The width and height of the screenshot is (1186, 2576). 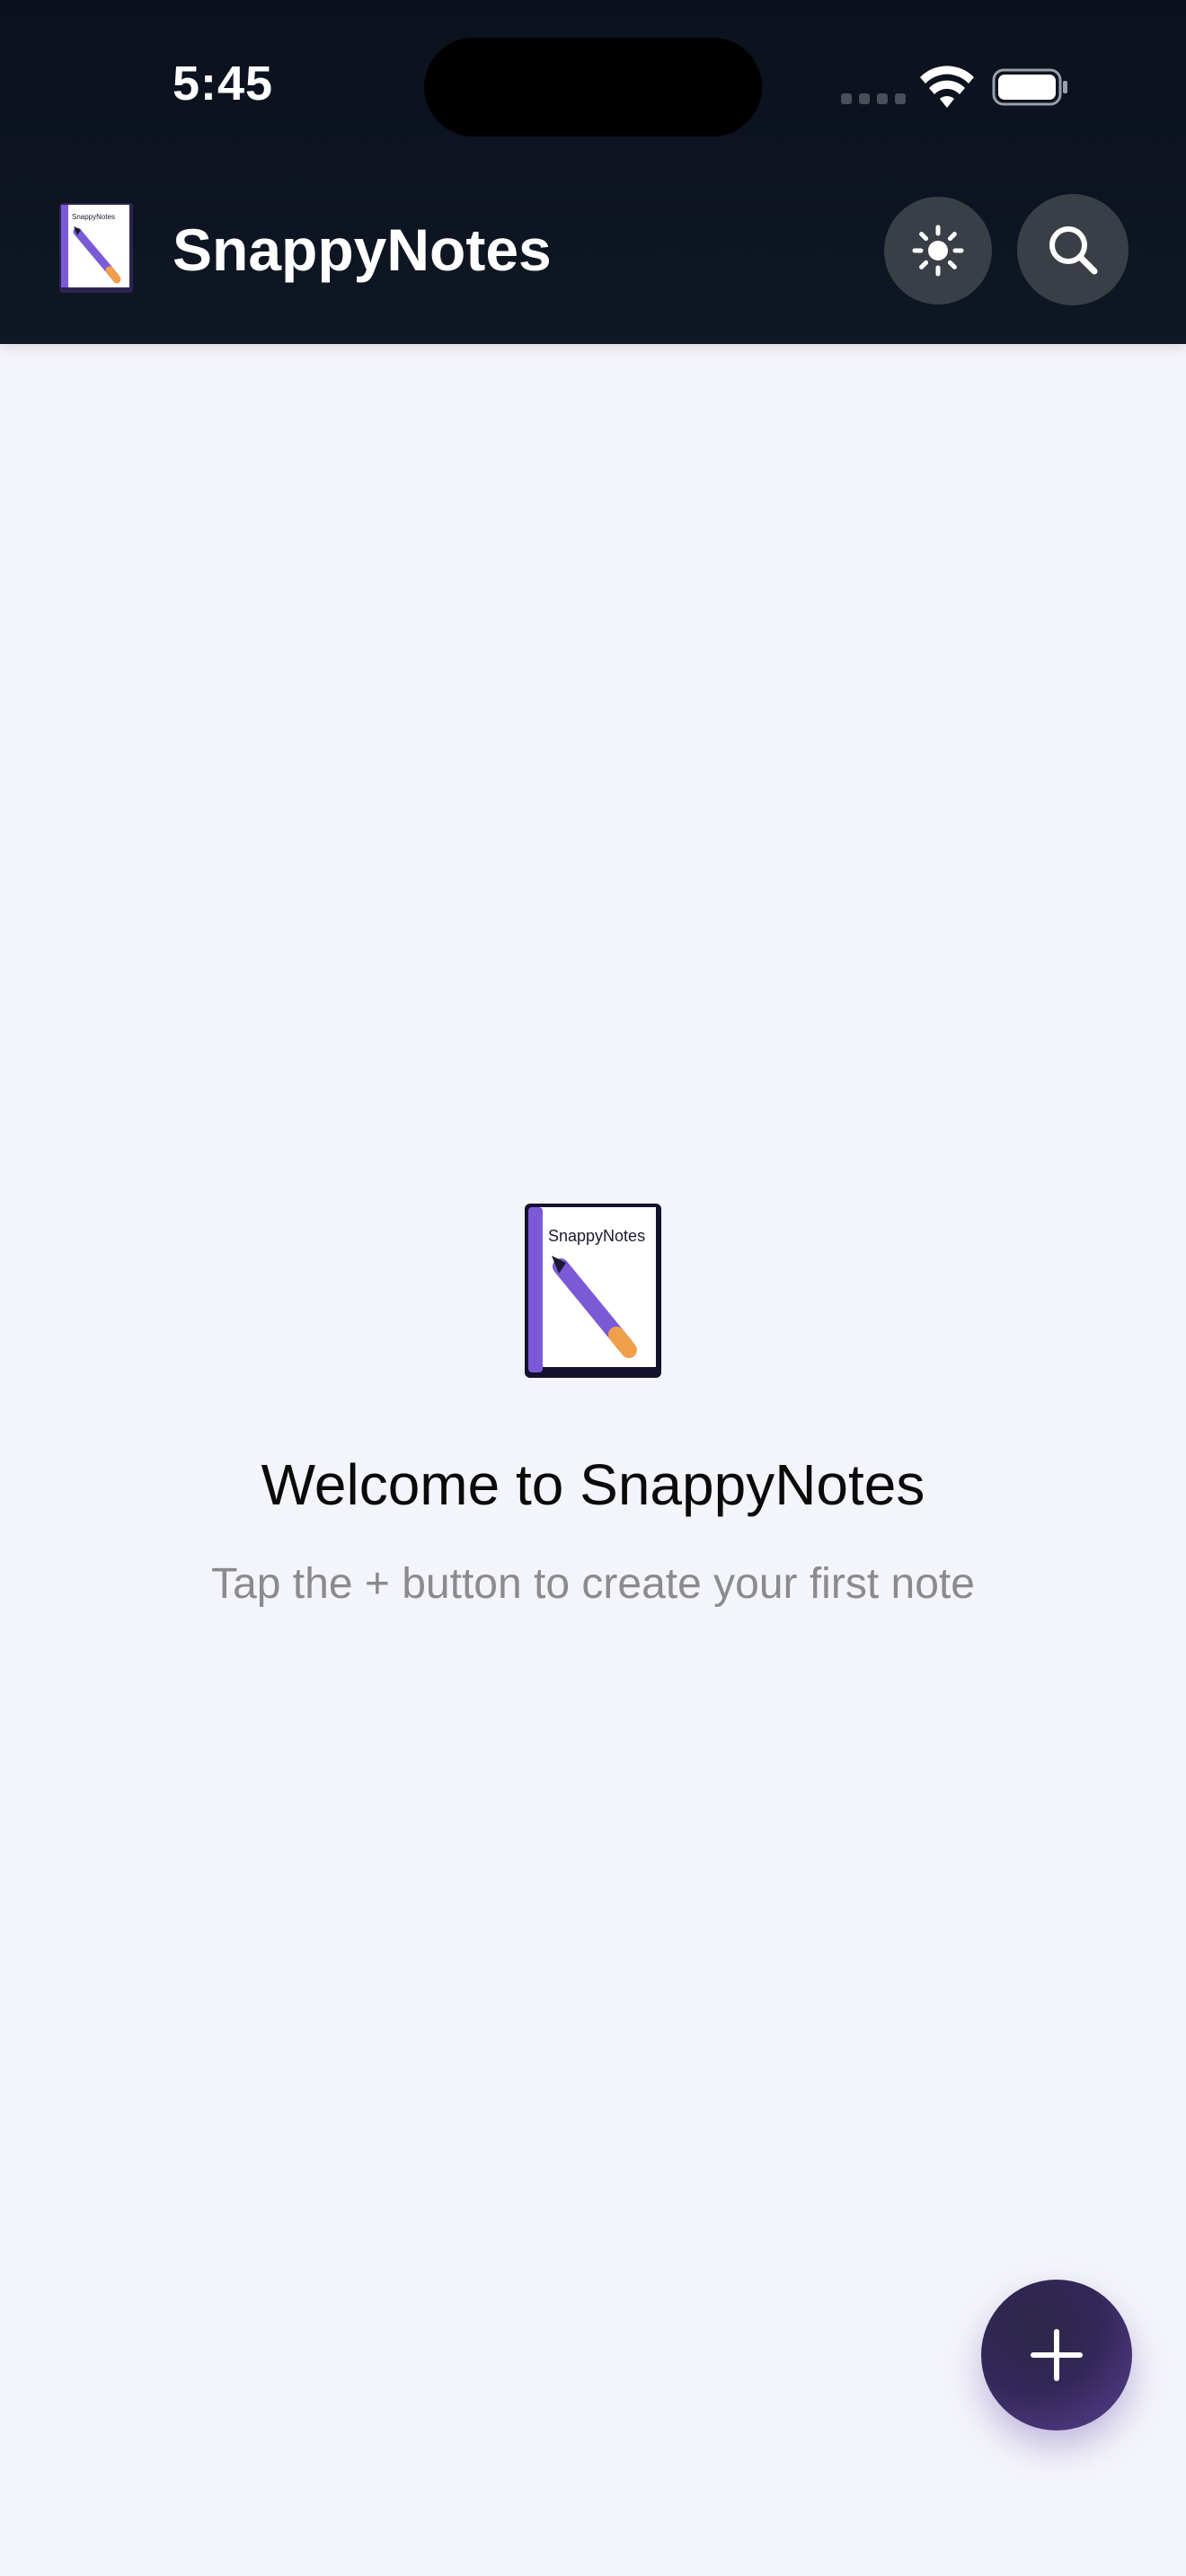 What do you see at coordinates (593, 172) in the screenshot?
I see `app-header: 5:45 SnappyNotes SnappyNotes` at bounding box center [593, 172].